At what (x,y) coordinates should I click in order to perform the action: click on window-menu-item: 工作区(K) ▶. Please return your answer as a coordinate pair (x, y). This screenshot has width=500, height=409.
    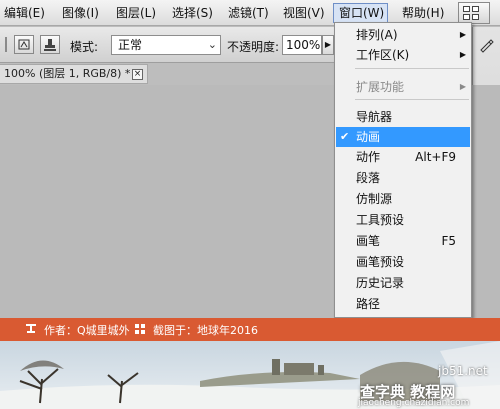
    Looking at the image, I should click on (403, 55).